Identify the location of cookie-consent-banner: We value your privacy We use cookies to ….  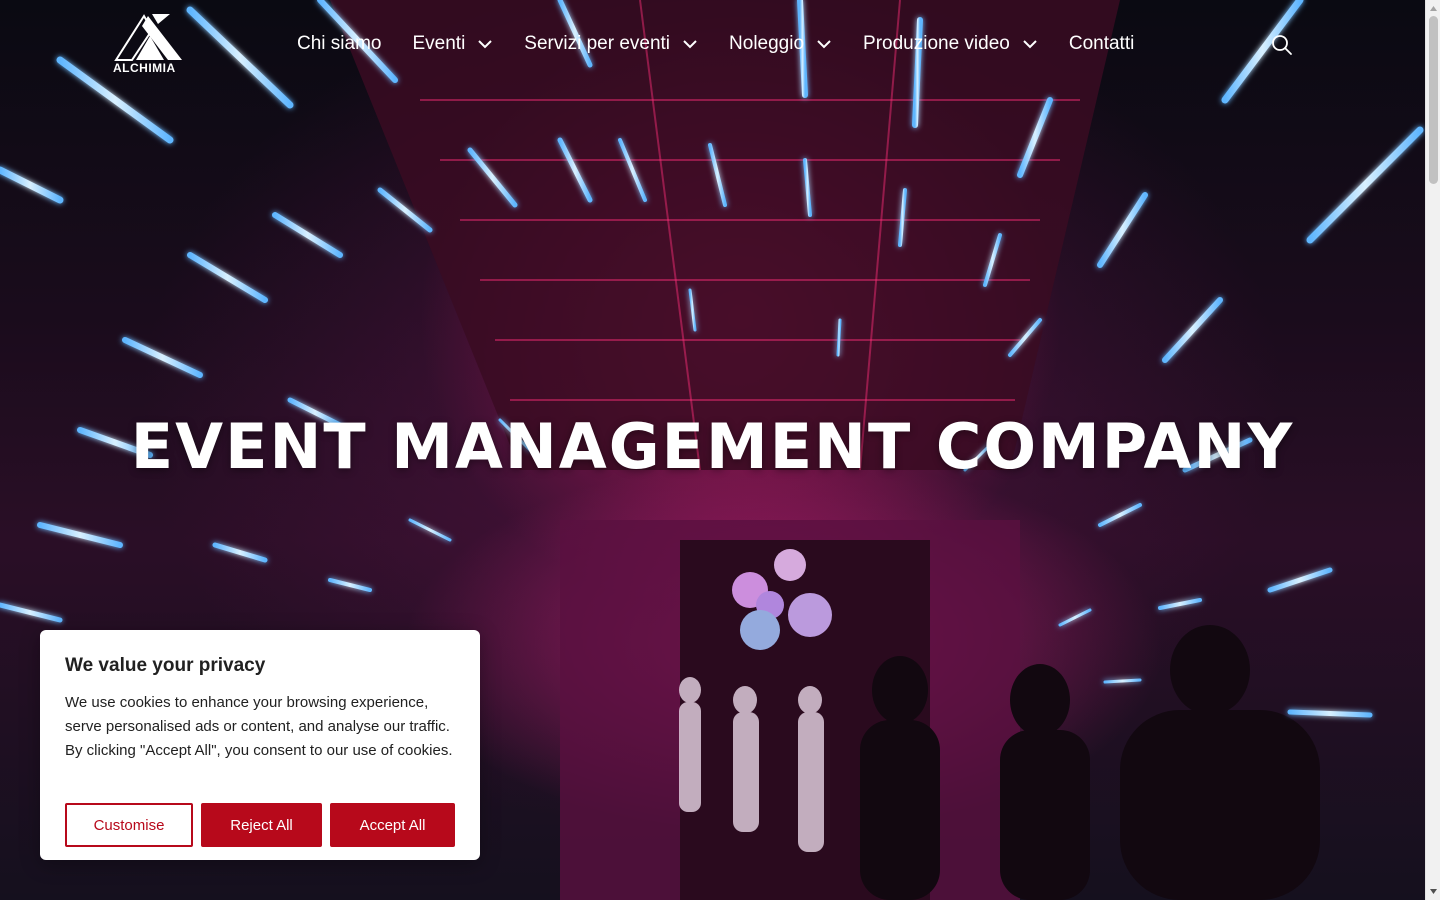
(260, 745).